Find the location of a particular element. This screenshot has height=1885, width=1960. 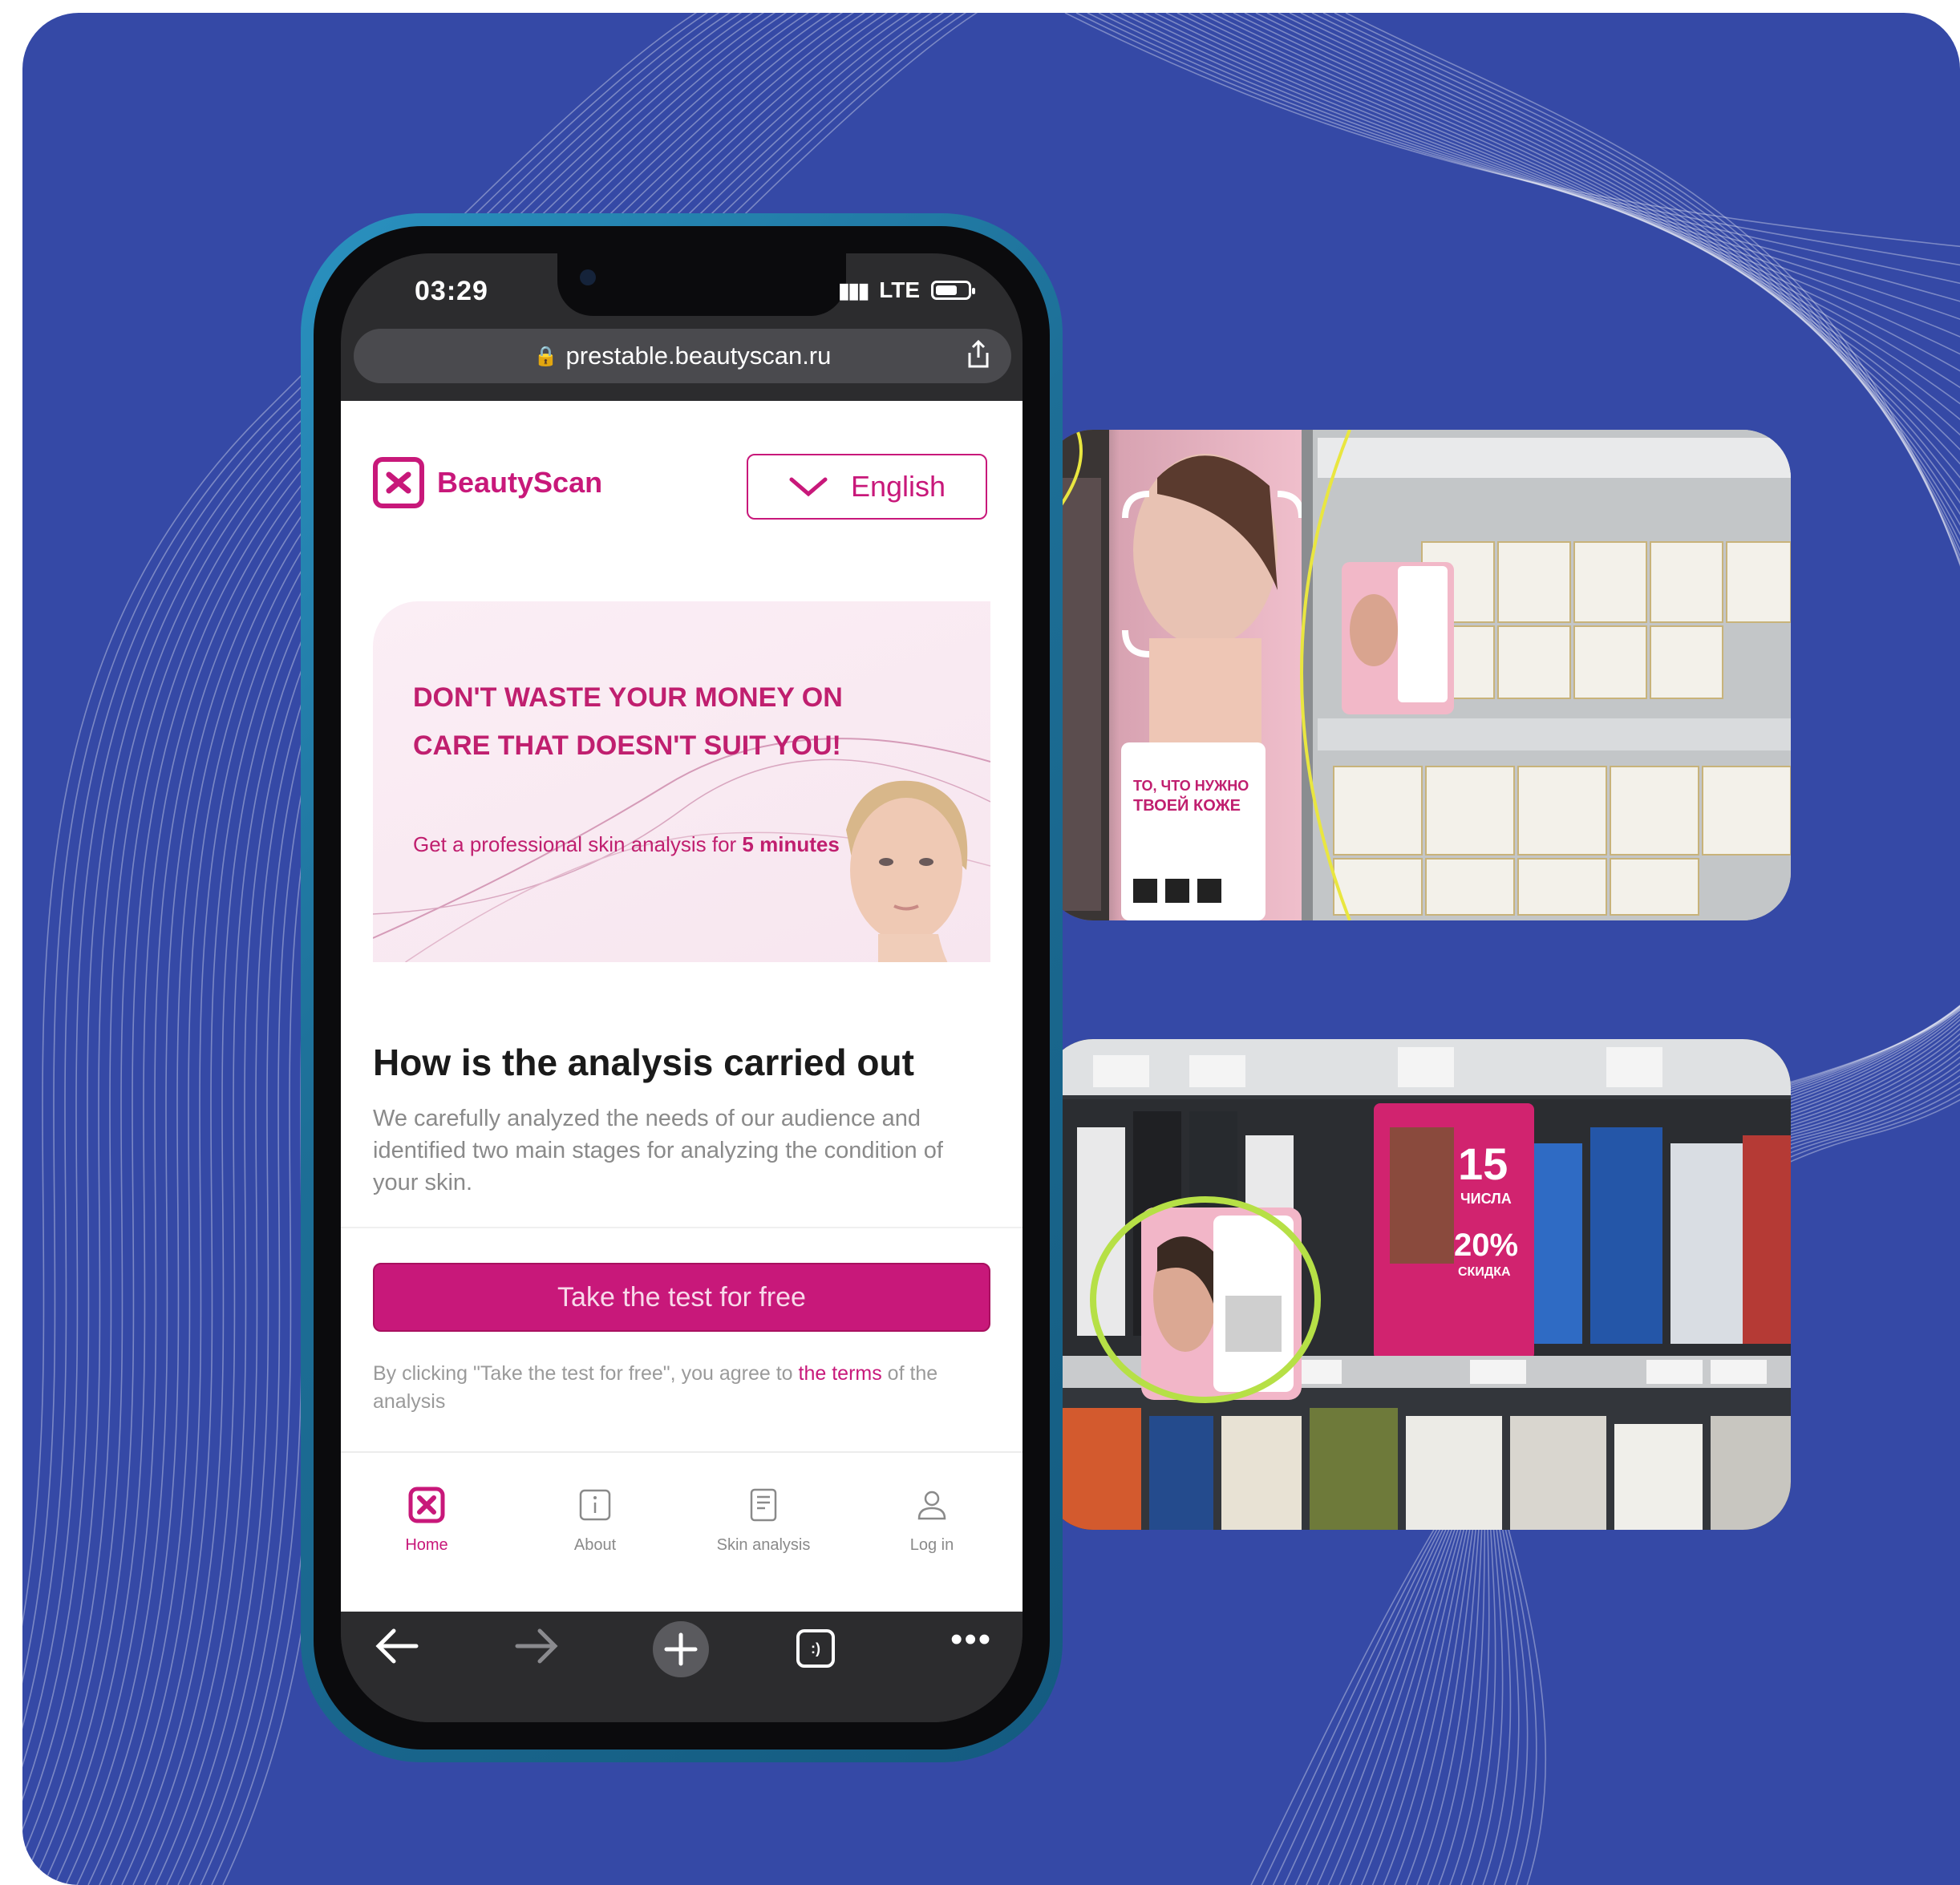

tab-log-in: Log in is located at coordinates (932, 1520).